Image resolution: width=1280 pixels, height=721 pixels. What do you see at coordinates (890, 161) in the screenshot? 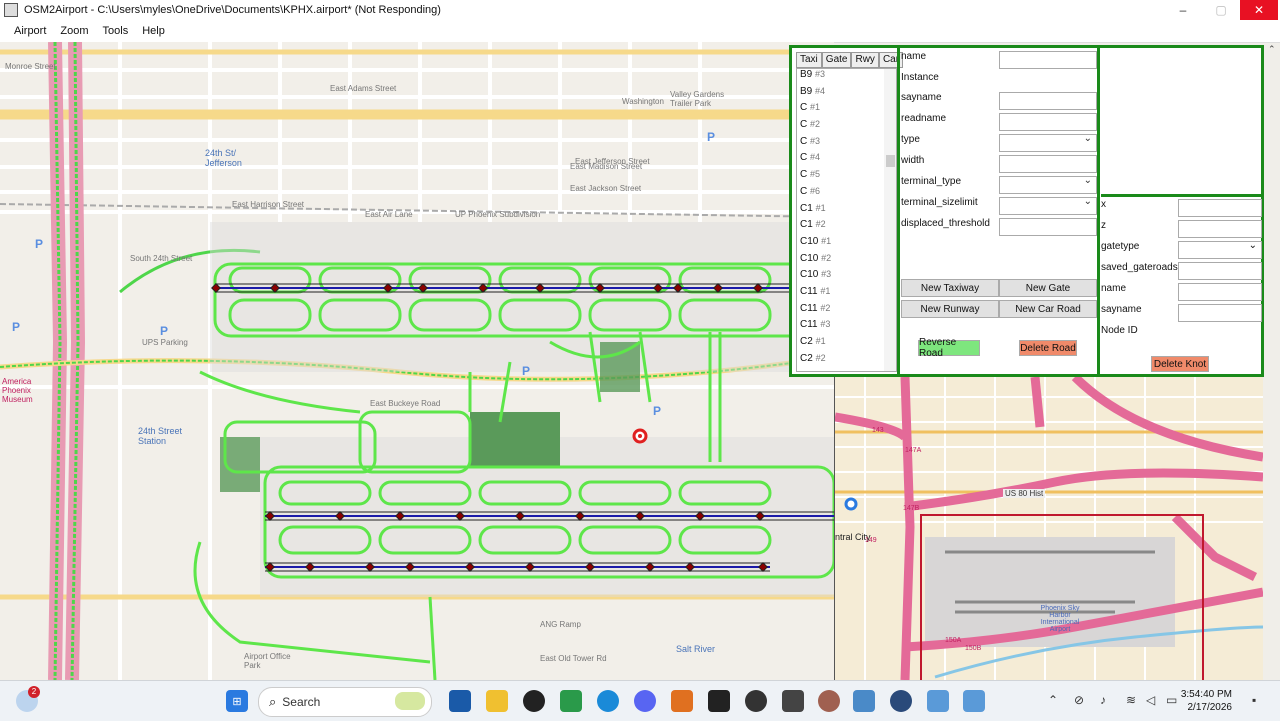
I see `scroll-thumb` at bounding box center [890, 161].